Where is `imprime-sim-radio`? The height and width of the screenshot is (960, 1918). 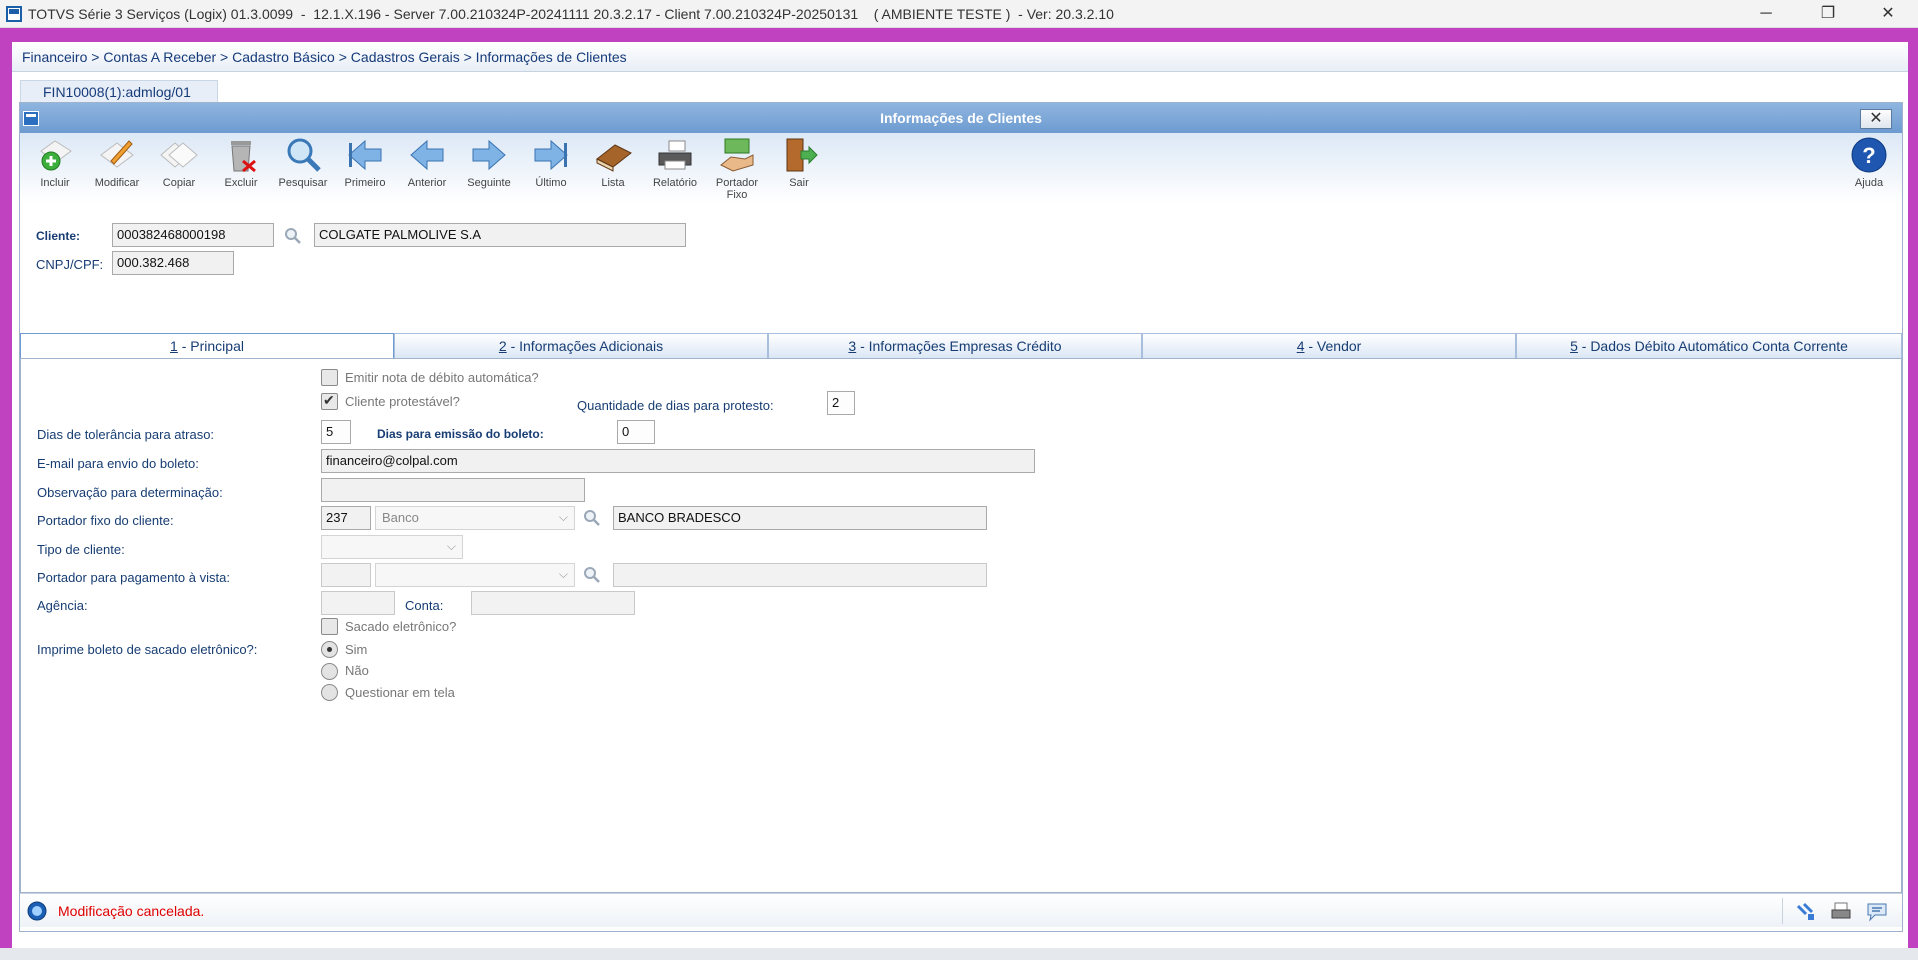 imprime-sim-radio is located at coordinates (329, 649).